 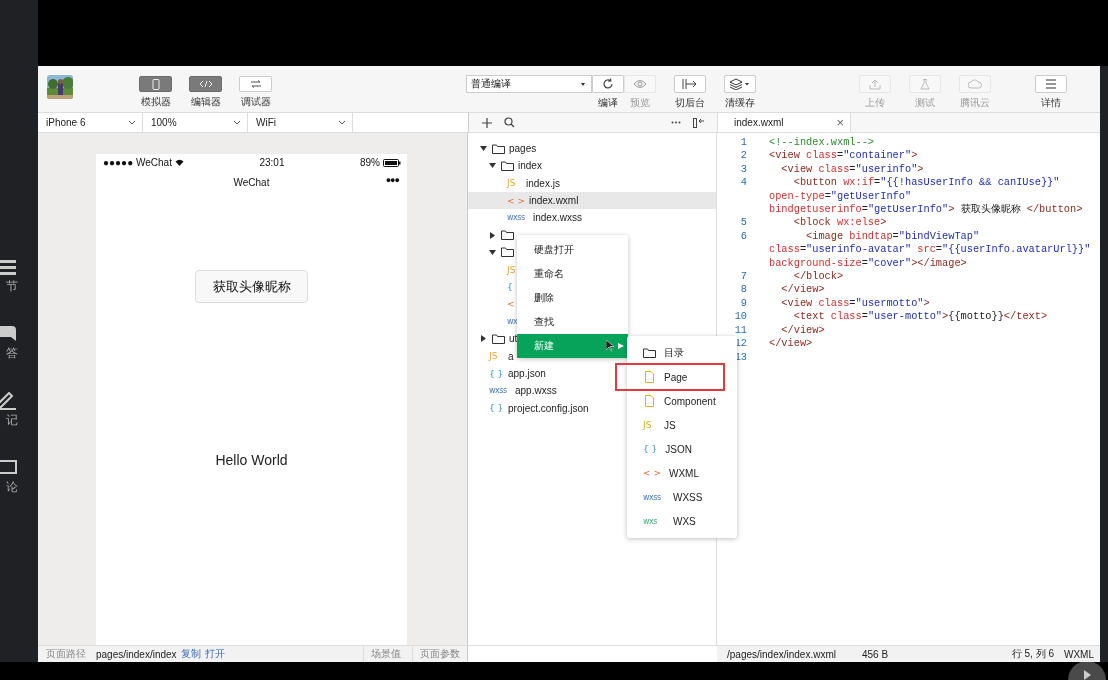 I want to click on toolbar-label: 预览, so click(x=640, y=103).